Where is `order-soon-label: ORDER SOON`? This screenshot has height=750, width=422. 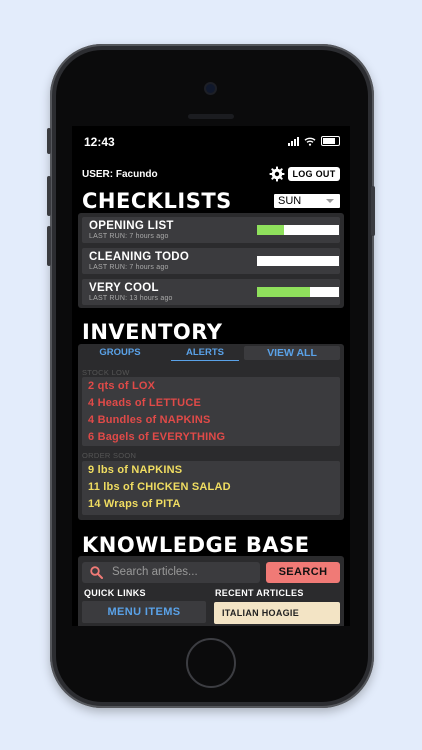 order-soon-label: ORDER SOON is located at coordinates (109, 455).